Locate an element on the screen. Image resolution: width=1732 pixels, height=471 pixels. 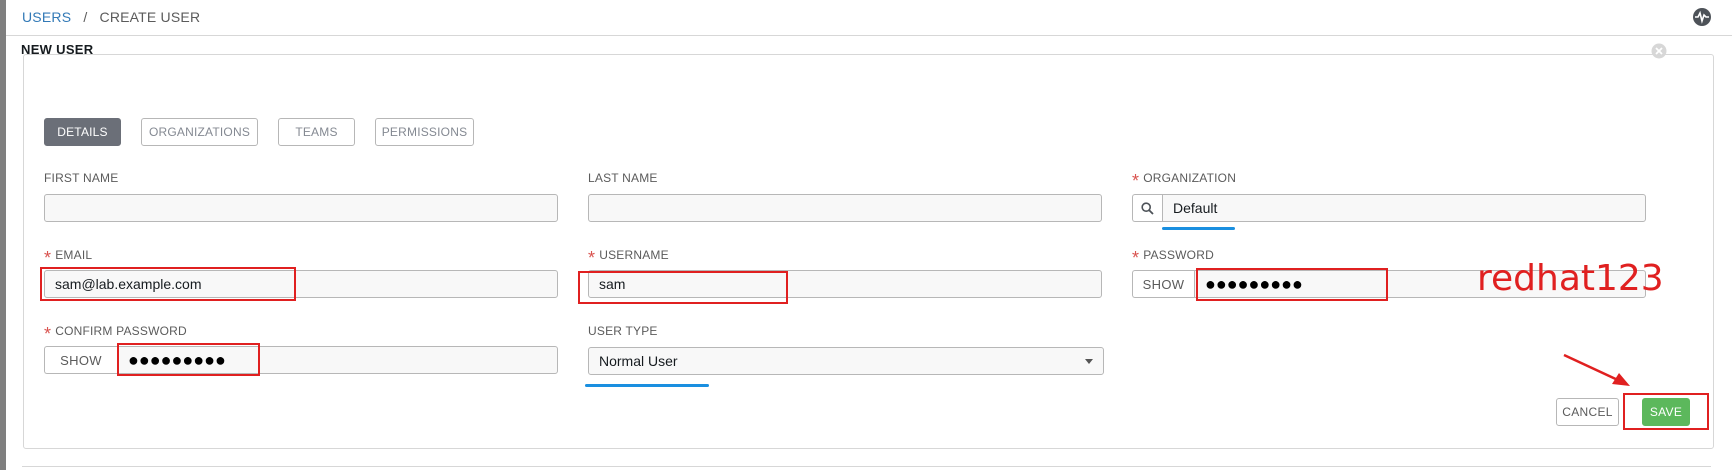
organization-input: Default is located at coordinates (1404, 208).